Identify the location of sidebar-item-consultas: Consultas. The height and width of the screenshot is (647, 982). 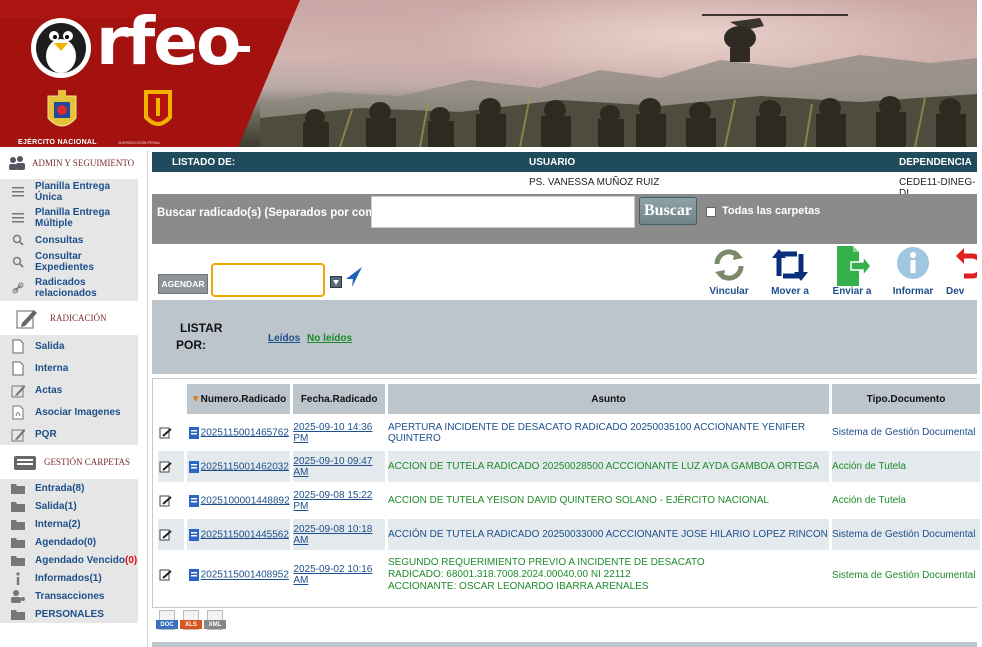
(69, 240).